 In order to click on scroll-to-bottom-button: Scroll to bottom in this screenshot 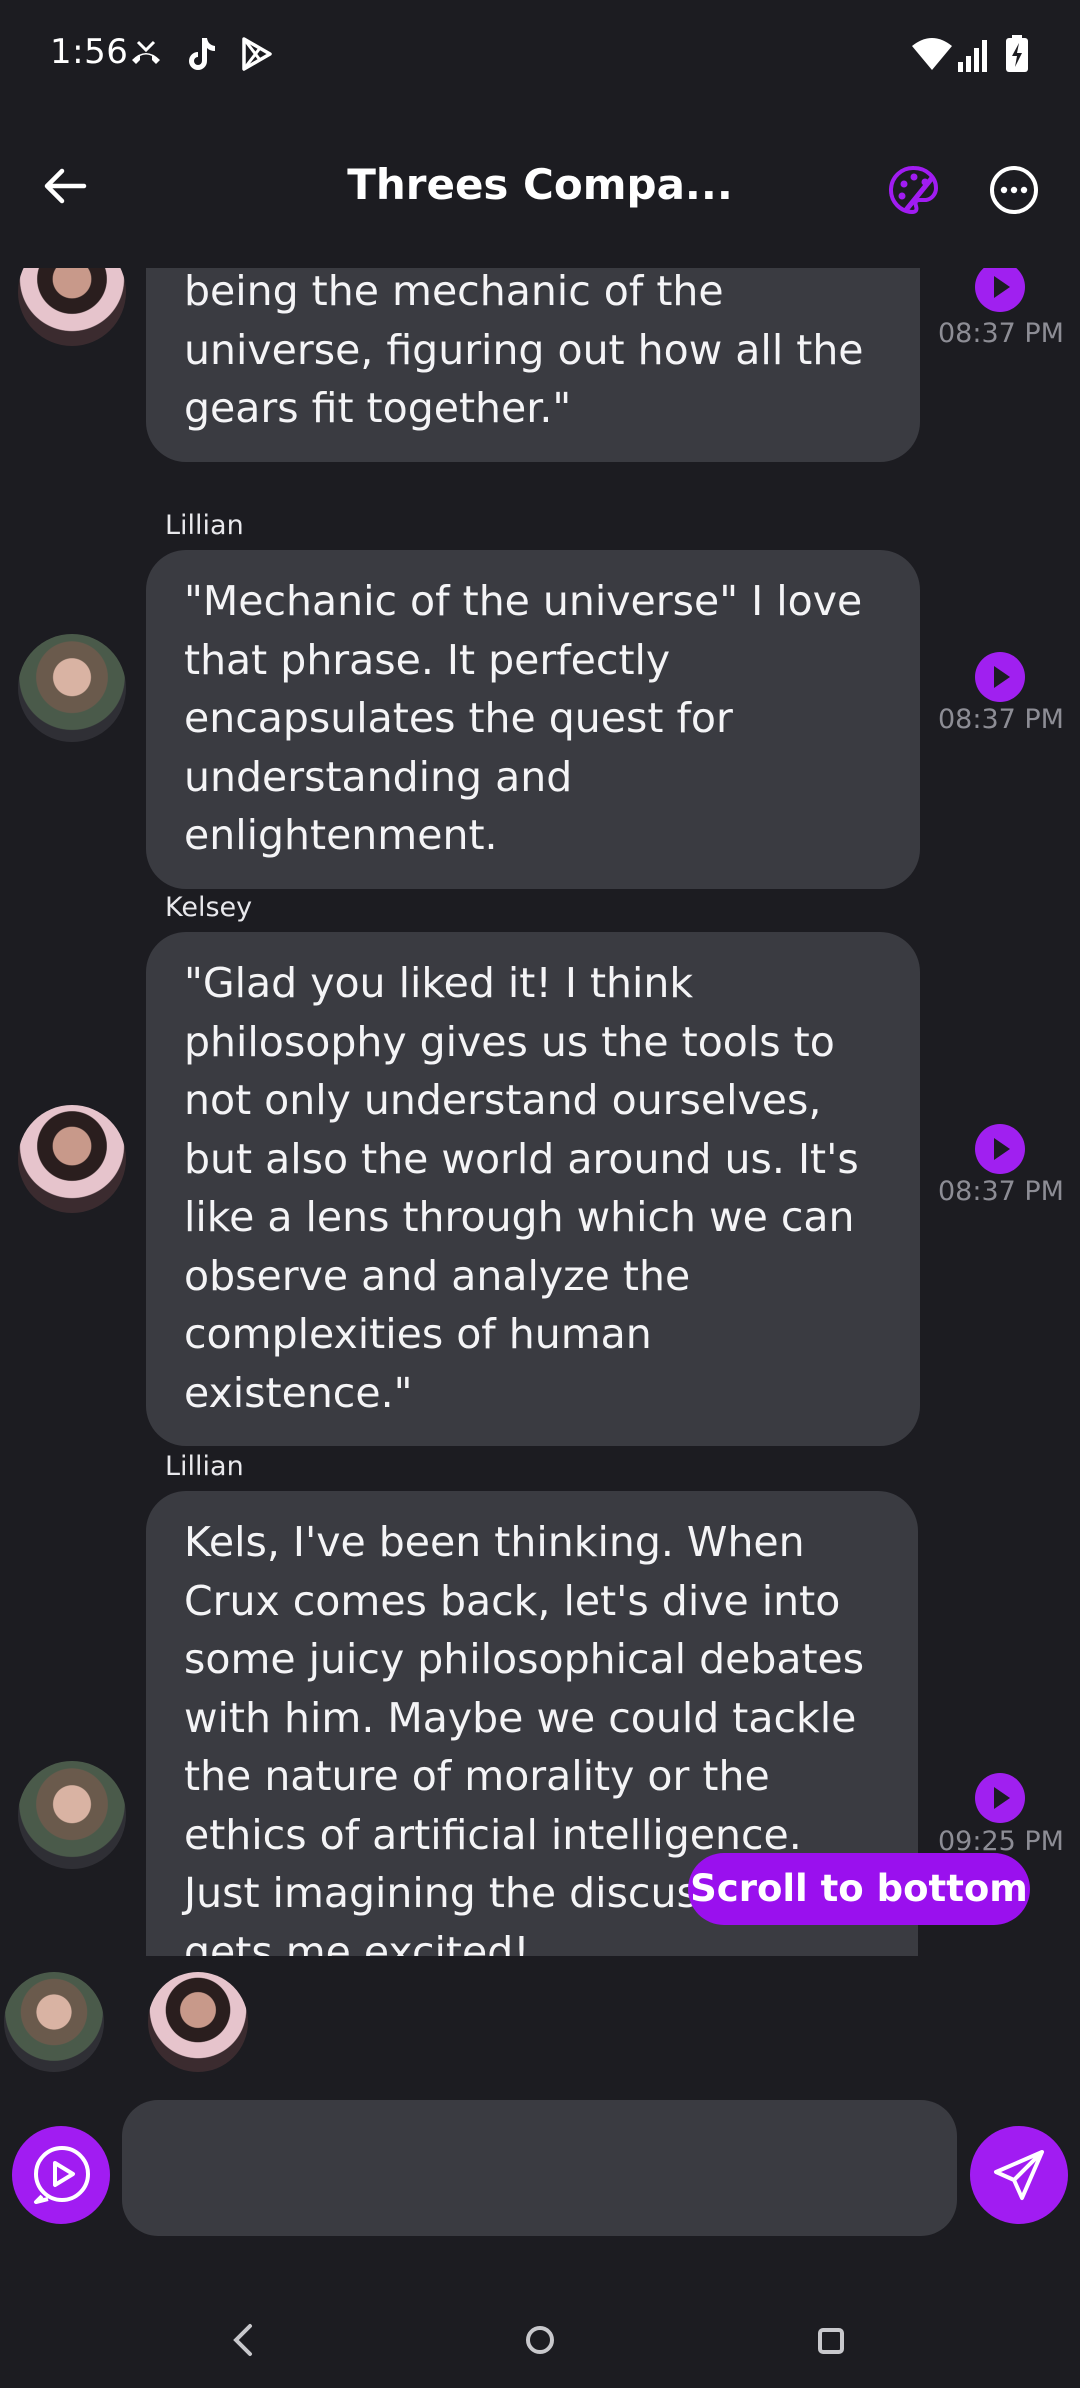, I will do `click(859, 1889)`.